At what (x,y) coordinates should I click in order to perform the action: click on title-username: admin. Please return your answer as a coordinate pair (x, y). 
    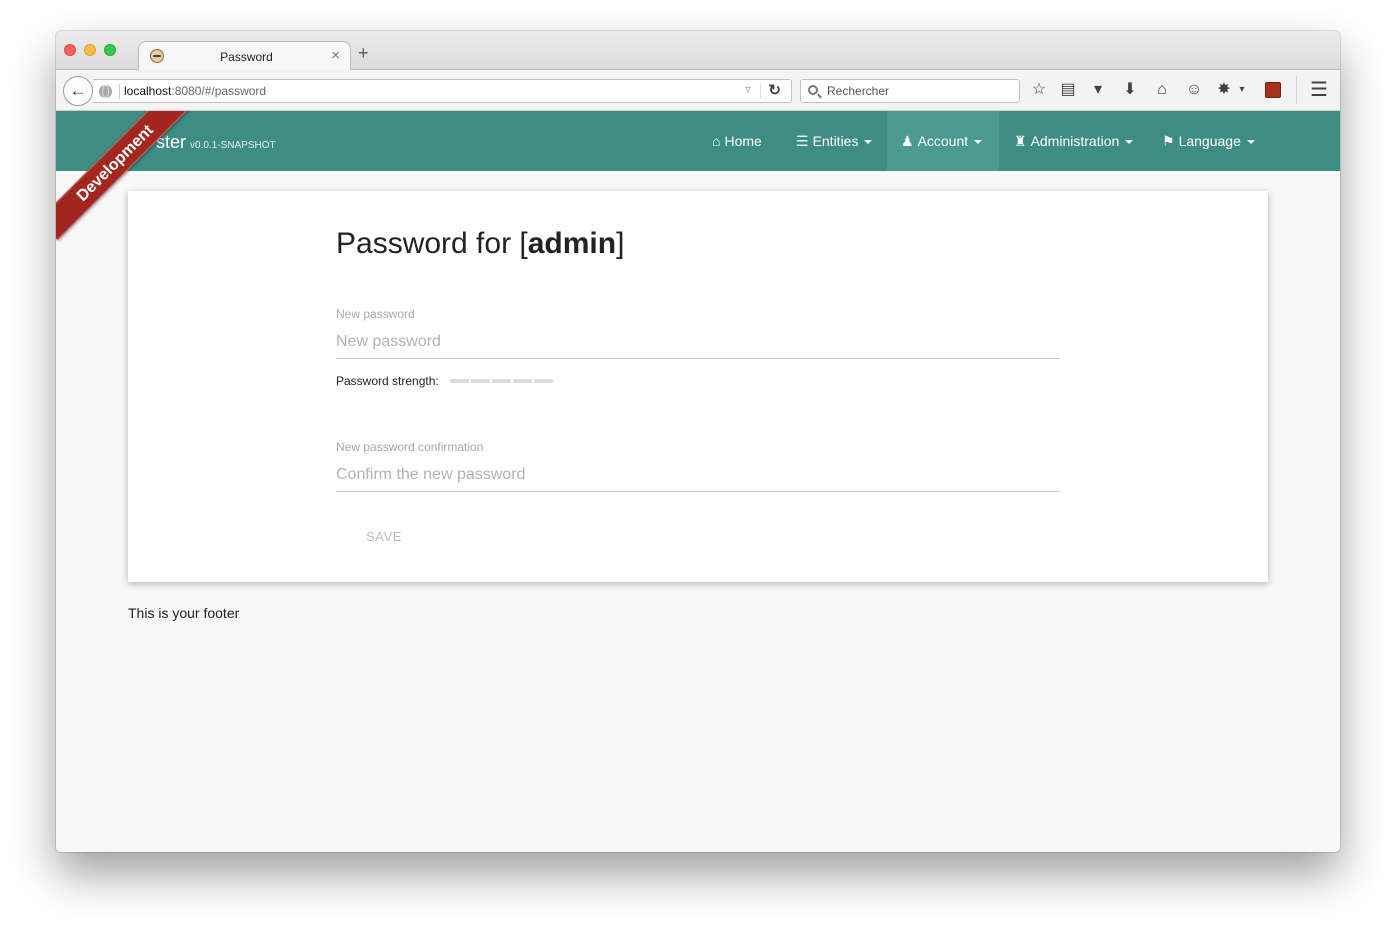
    Looking at the image, I should click on (572, 243).